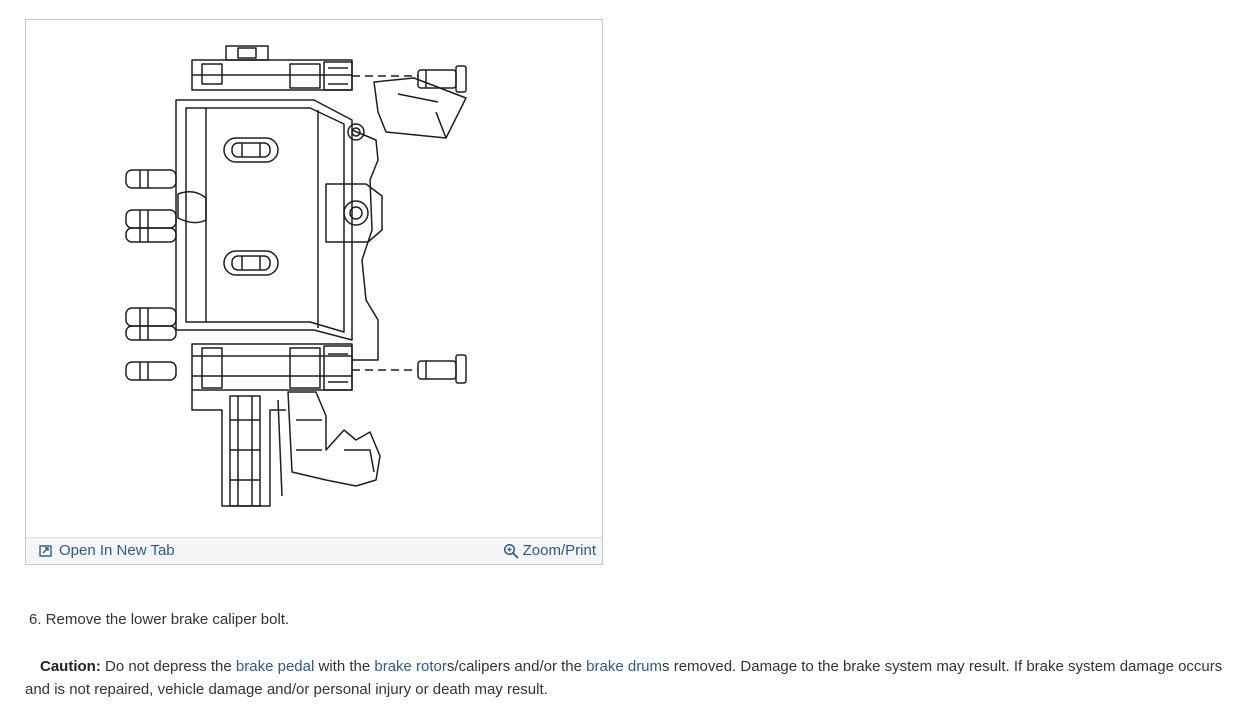  I want to click on open-in-new-tab-link: Open In New Tab, so click(107, 550).